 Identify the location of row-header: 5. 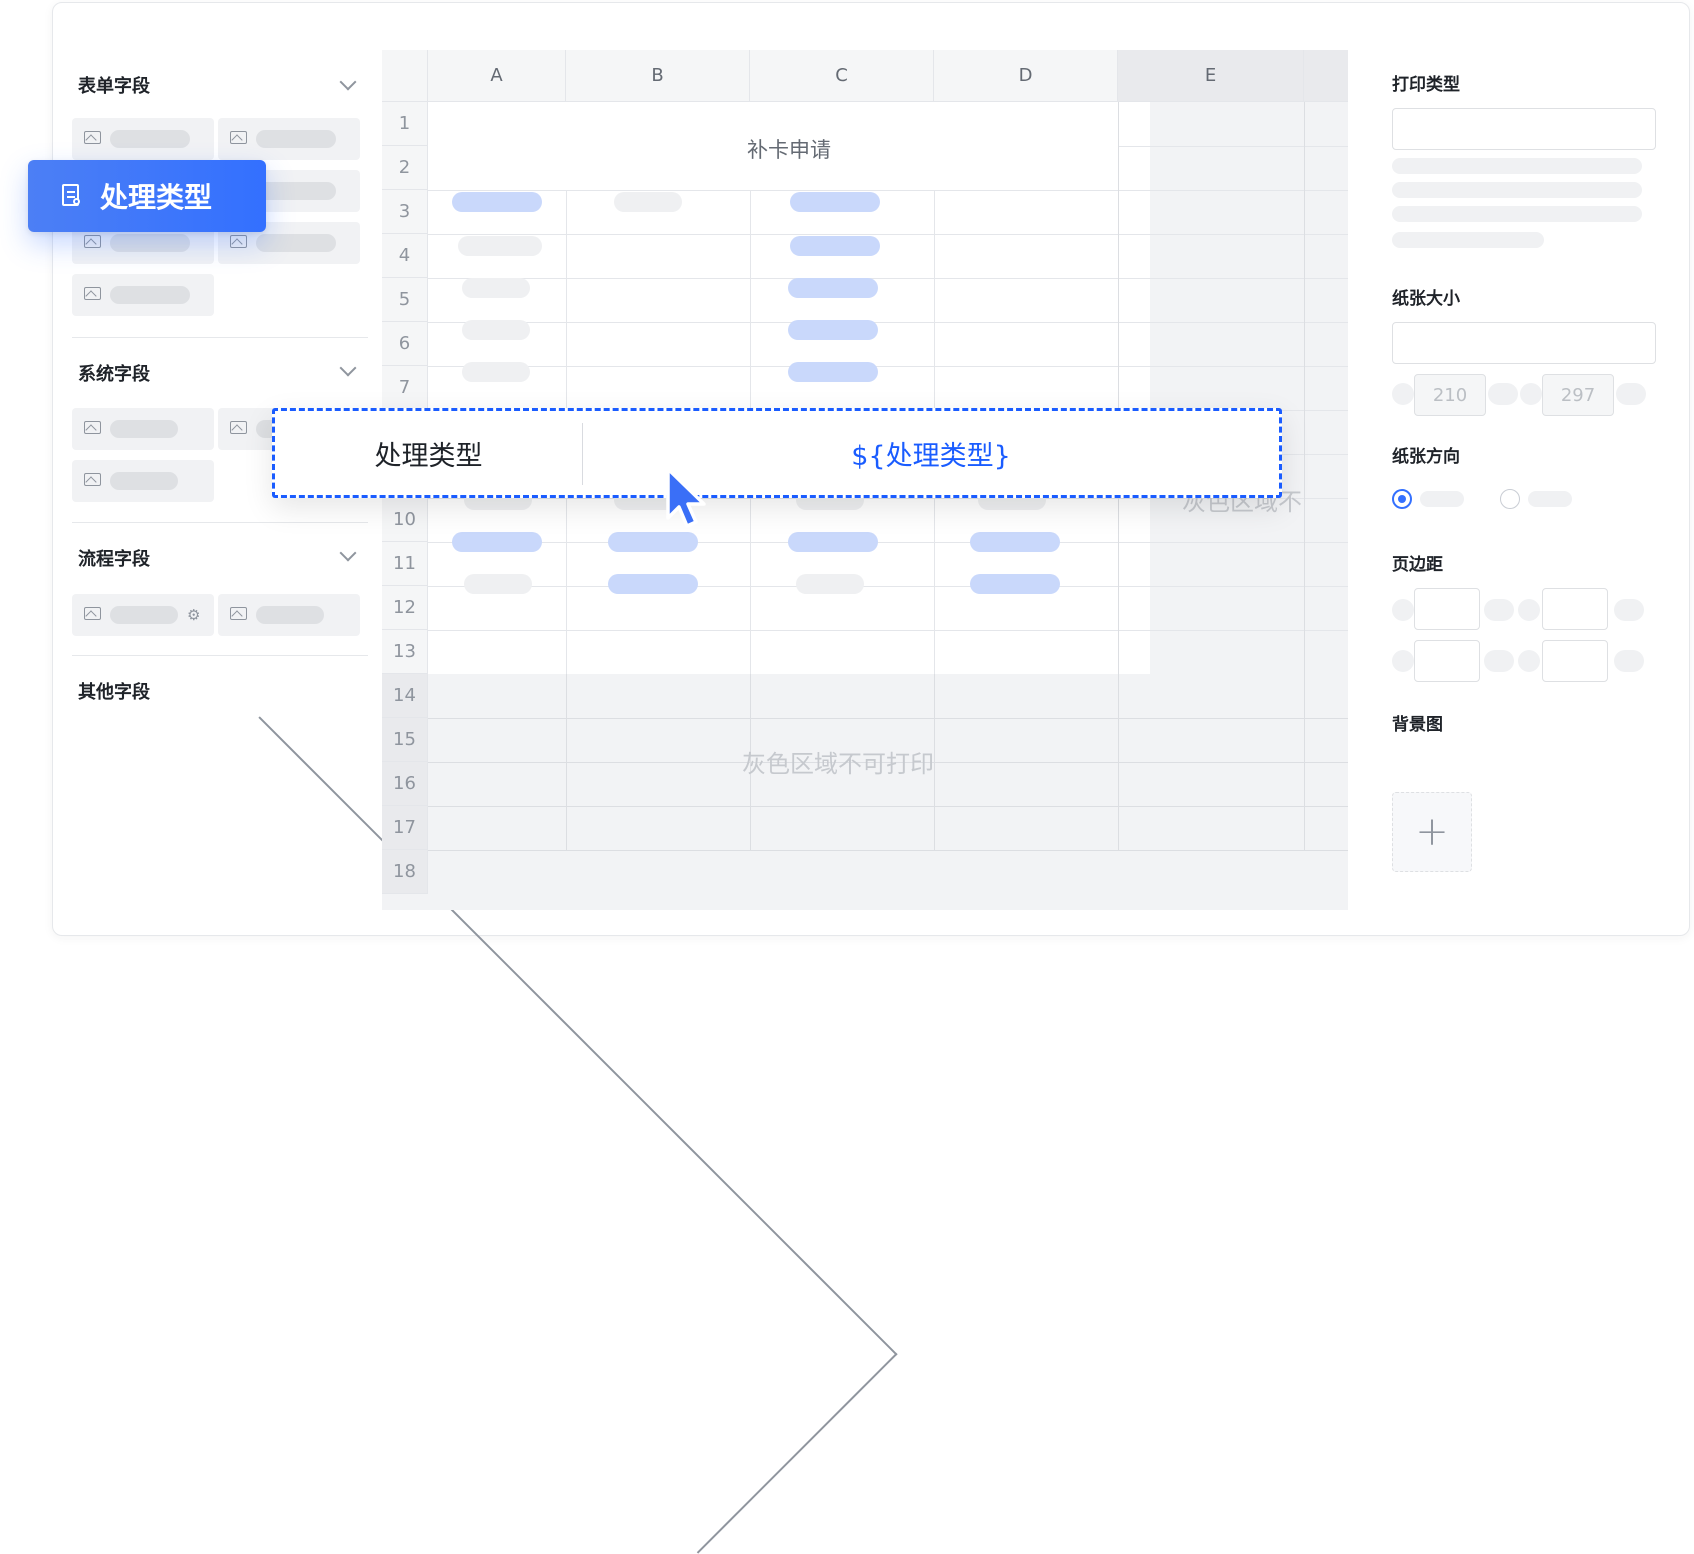
(405, 300).